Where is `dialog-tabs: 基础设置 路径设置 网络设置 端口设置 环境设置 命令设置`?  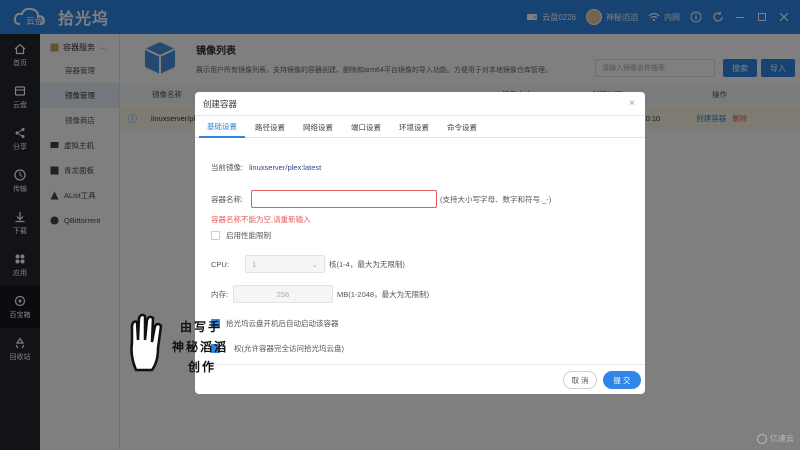 dialog-tabs: 基础设置 路径设置 网络设置 端口设置 环境设置 命令设置 is located at coordinates (420, 127).